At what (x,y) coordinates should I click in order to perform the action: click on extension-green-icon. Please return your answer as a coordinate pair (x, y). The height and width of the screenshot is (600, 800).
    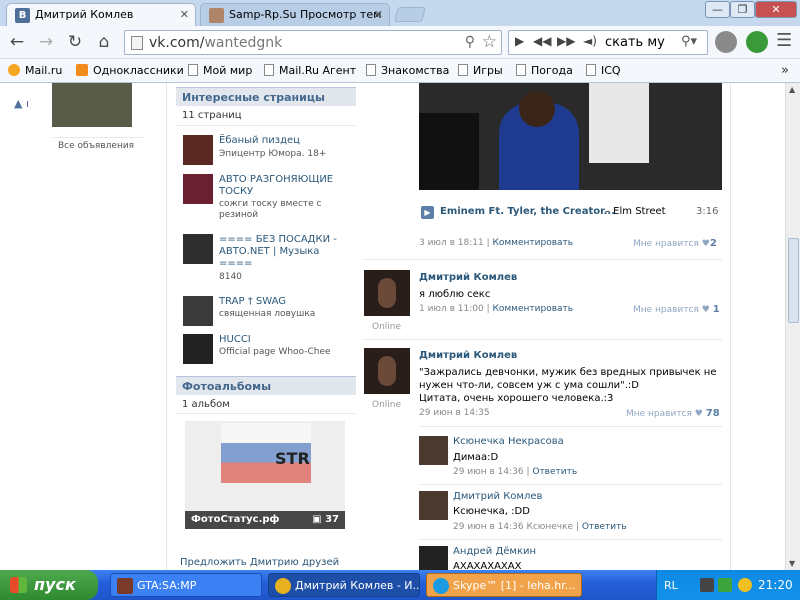
    Looking at the image, I should click on (757, 42).